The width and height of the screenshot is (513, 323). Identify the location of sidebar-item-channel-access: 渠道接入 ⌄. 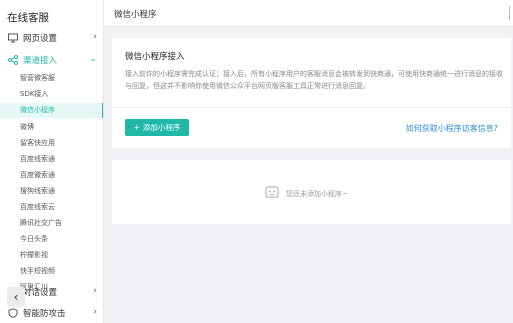
(51, 60).